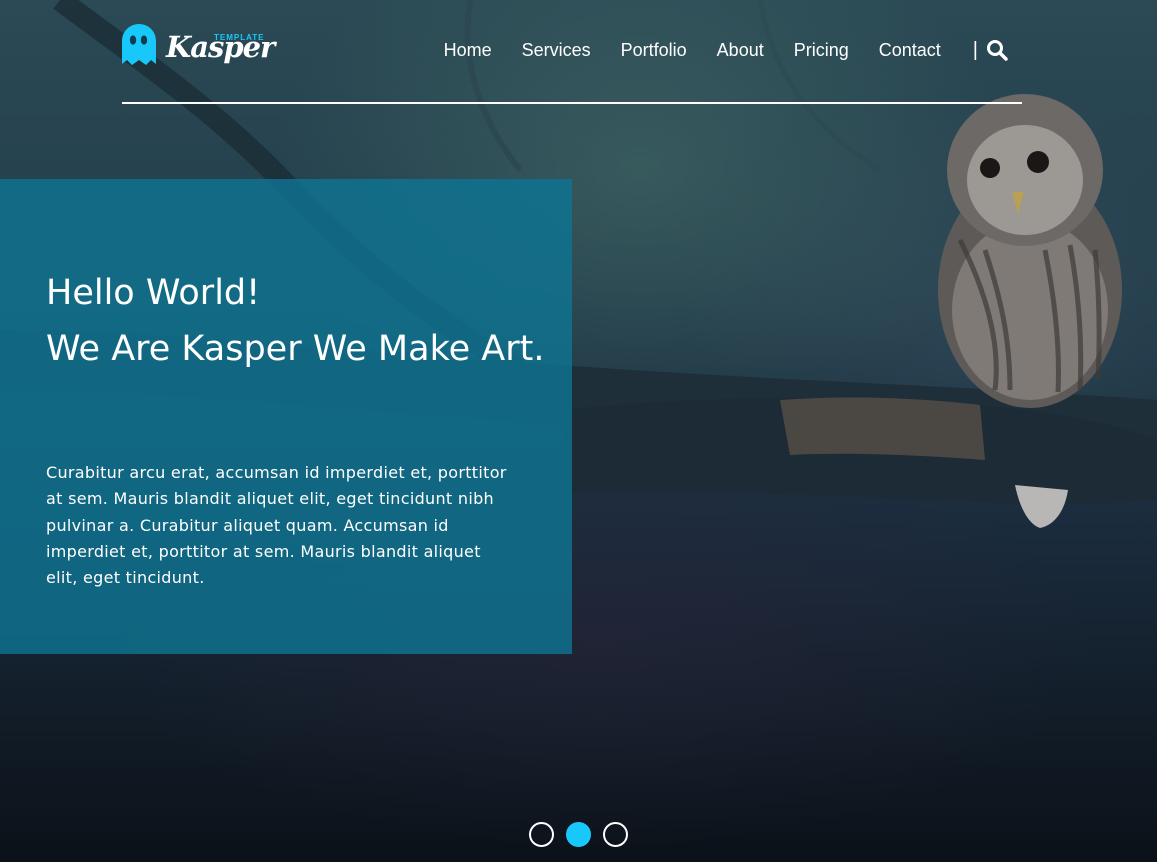  Describe the element at coordinates (578, 834) in the screenshot. I see `slider-dot-2-active` at that location.